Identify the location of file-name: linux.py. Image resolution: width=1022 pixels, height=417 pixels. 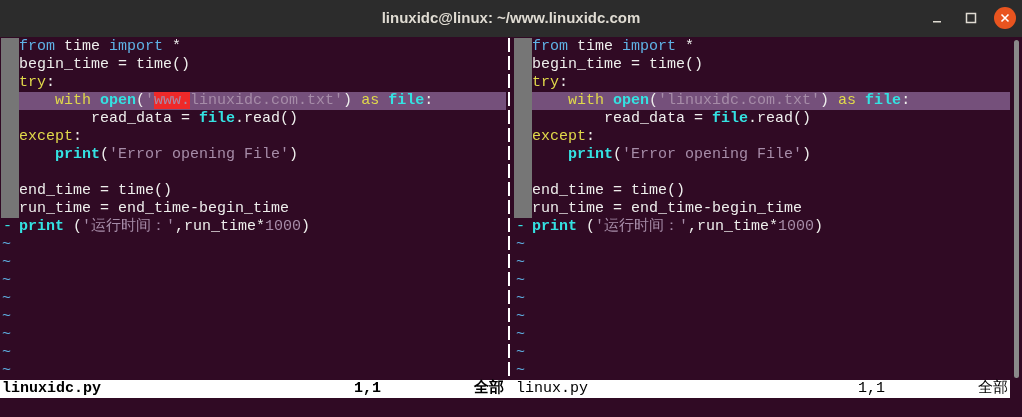
(552, 389).